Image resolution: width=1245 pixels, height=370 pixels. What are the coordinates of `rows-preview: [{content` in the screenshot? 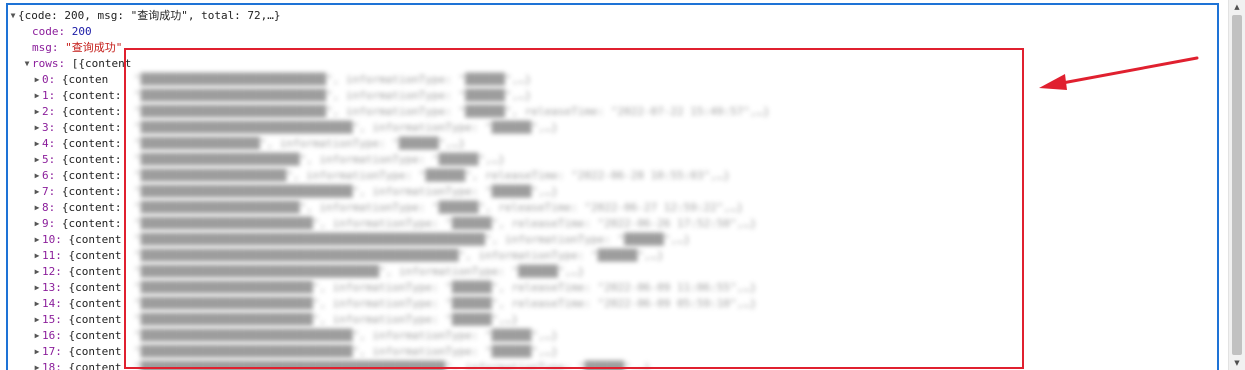 It's located at (101, 63).